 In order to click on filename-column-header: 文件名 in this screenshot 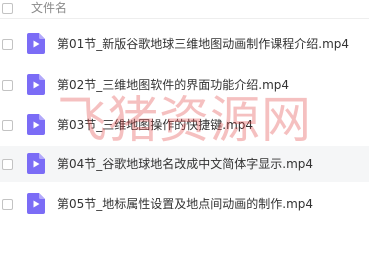, I will do `click(49, 8)`.